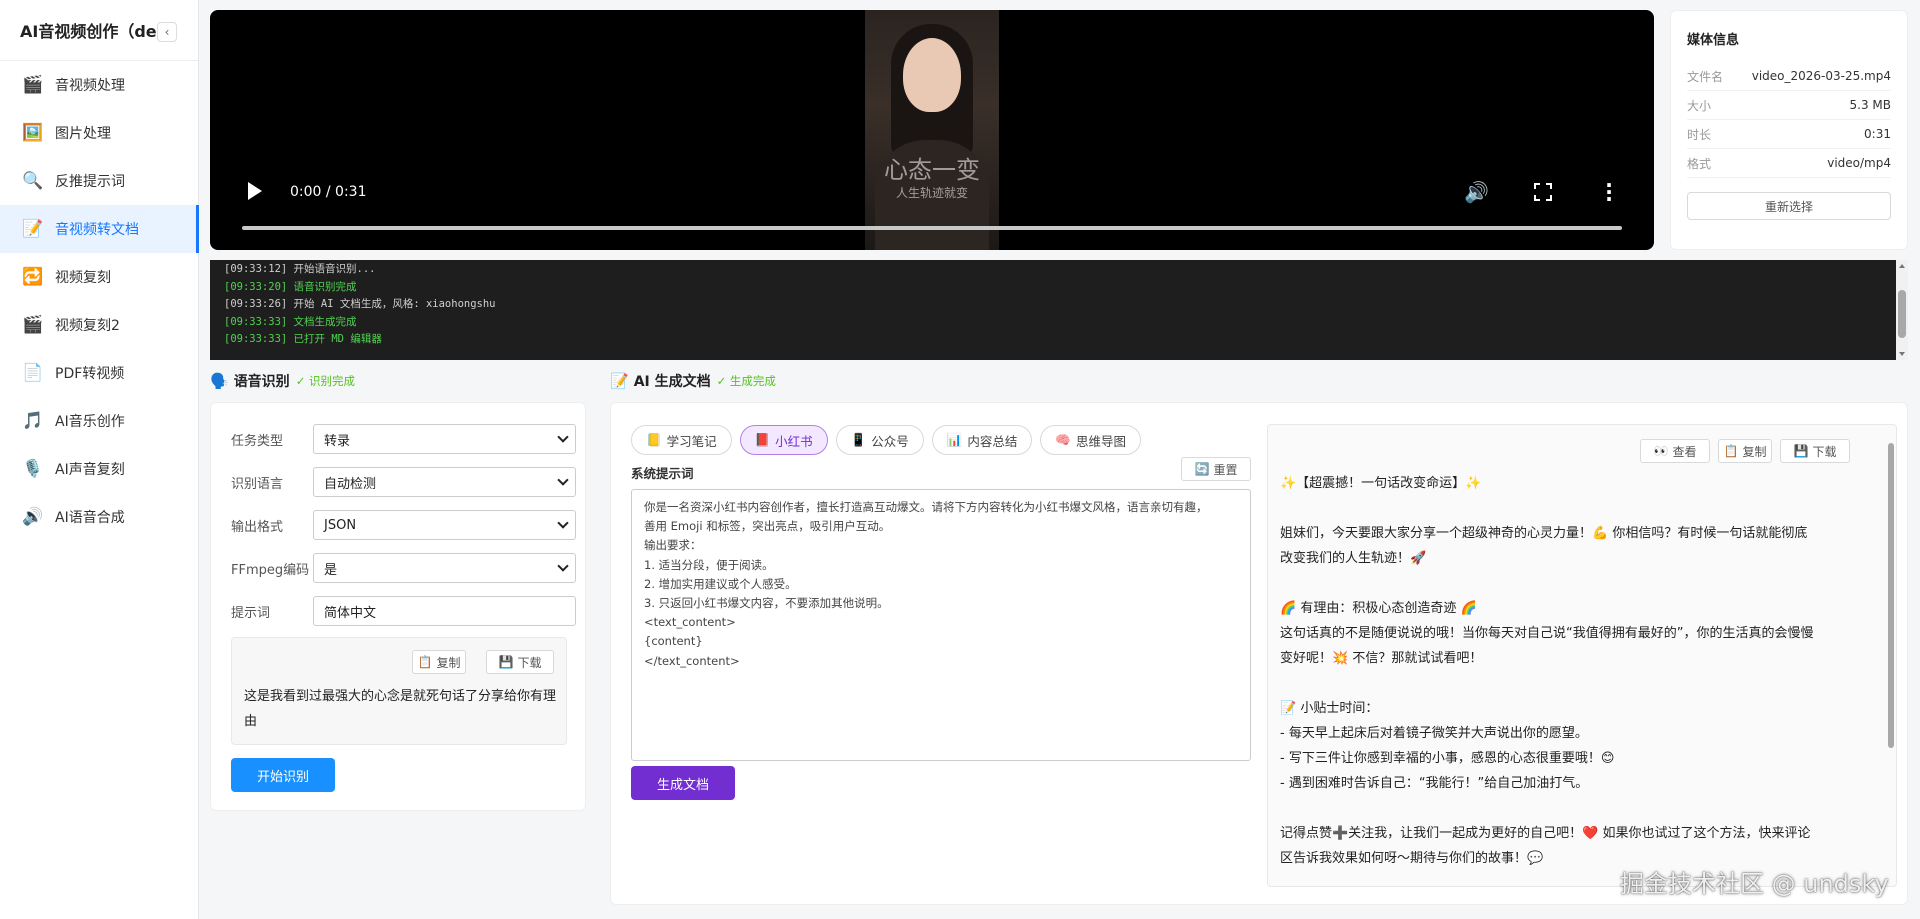 The width and height of the screenshot is (1920, 919). What do you see at coordinates (99, 517) in the screenshot?
I see `sidebar-item-ai-tts: 🔊 AI语音合成` at bounding box center [99, 517].